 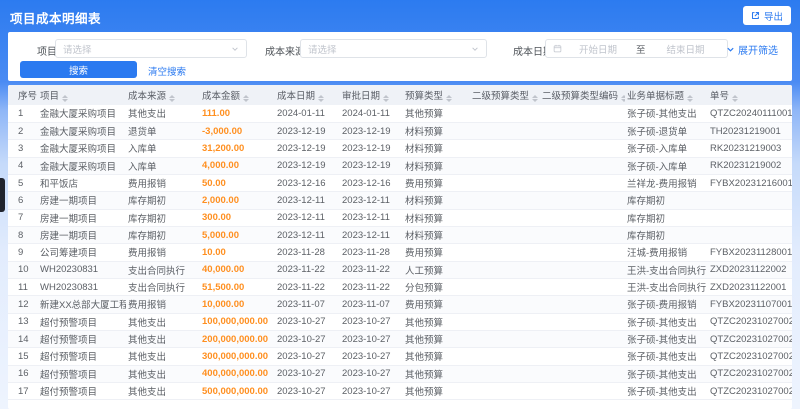 What do you see at coordinates (371, 287) in the screenshot?
I see `cell-approval_date: 2023-11-22` at bounding box center [371, 287].